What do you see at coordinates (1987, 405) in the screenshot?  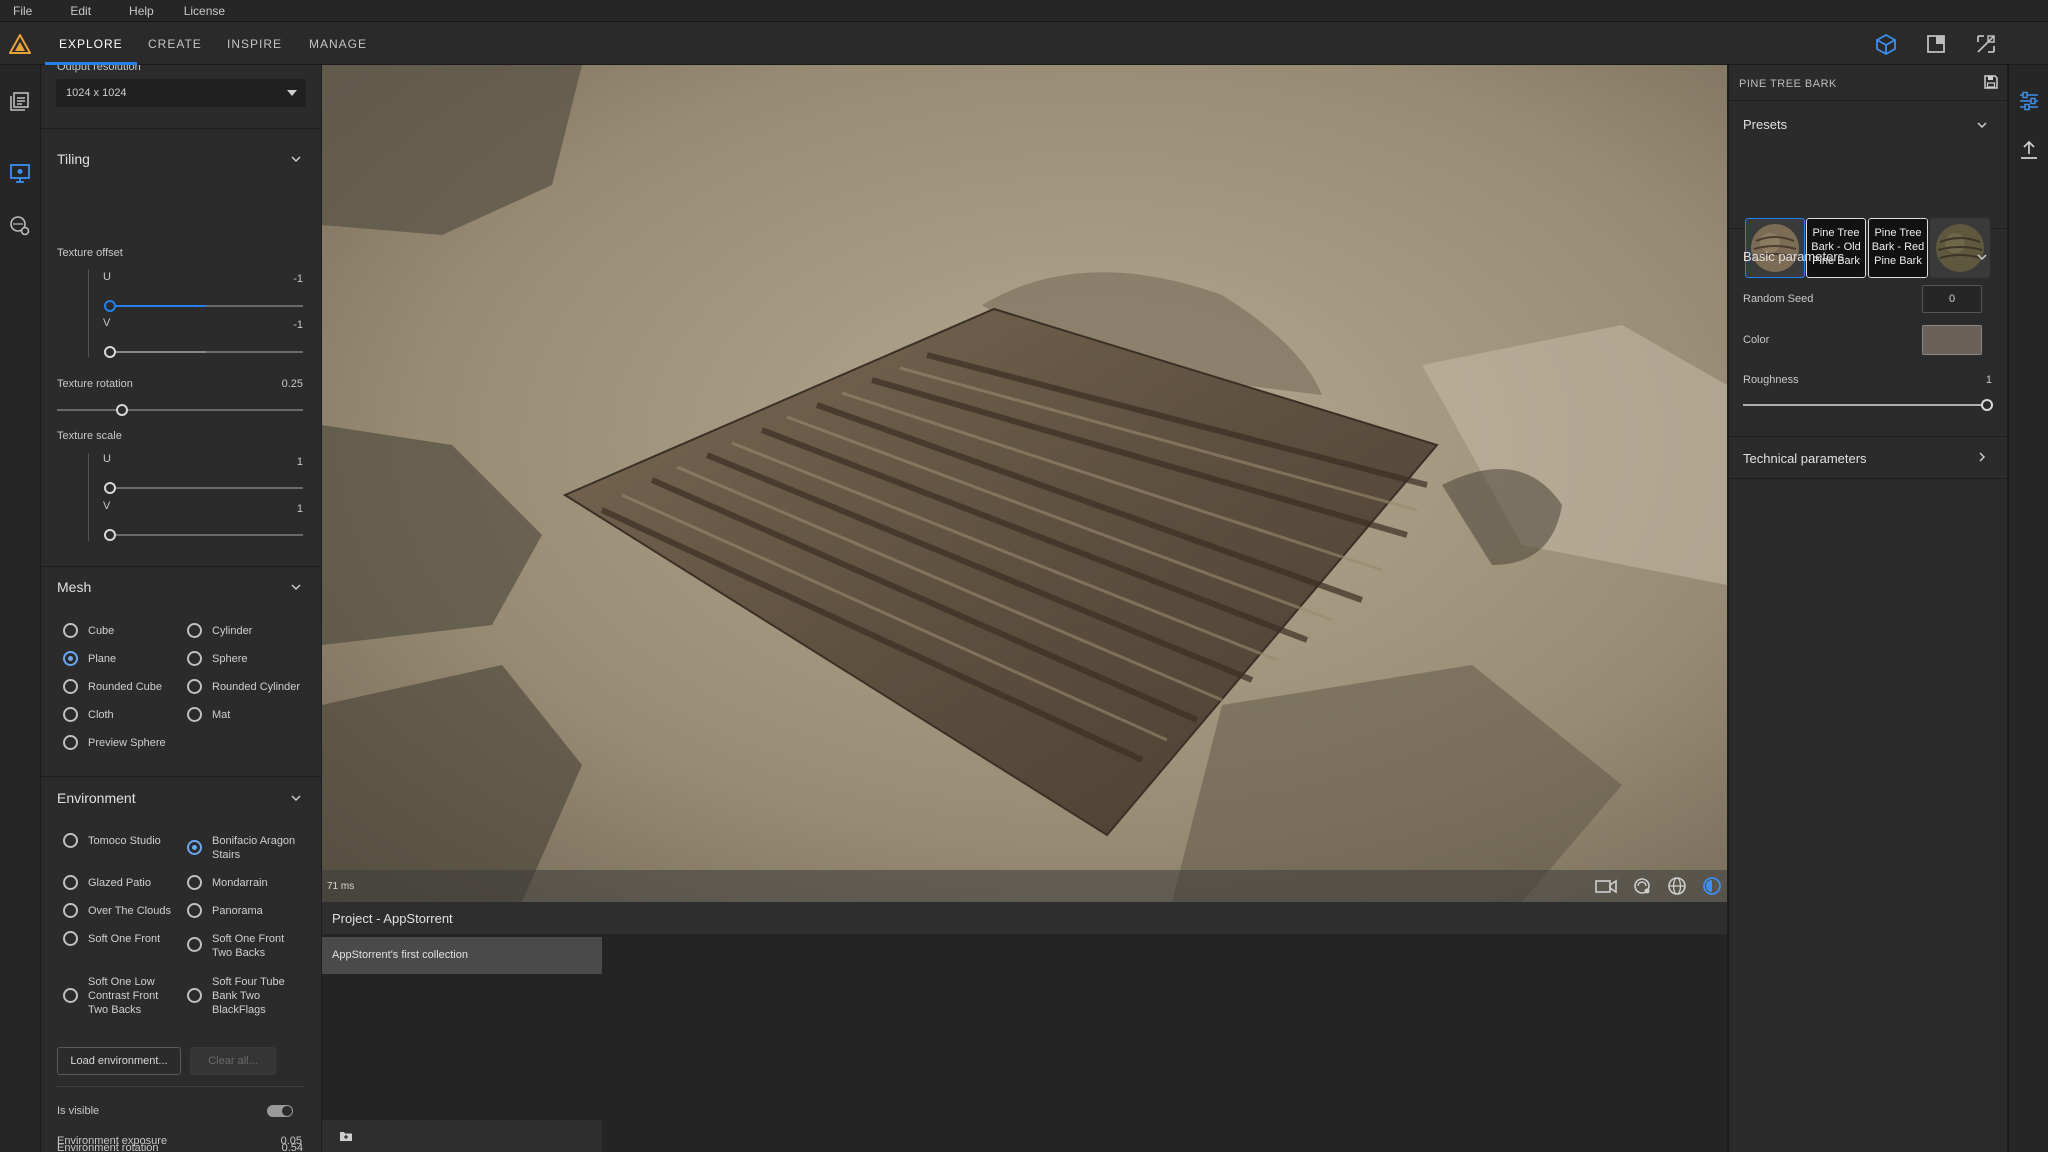 I see `roughness-slider-handle` at bounding box center [1987, 405].